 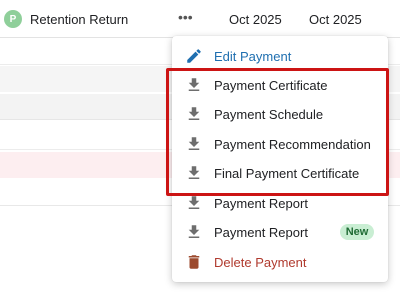 What do you see at coordinates (185, 17) in the screenshot?
I see `more-options-icon: •••` at bounding box center [185, 17].